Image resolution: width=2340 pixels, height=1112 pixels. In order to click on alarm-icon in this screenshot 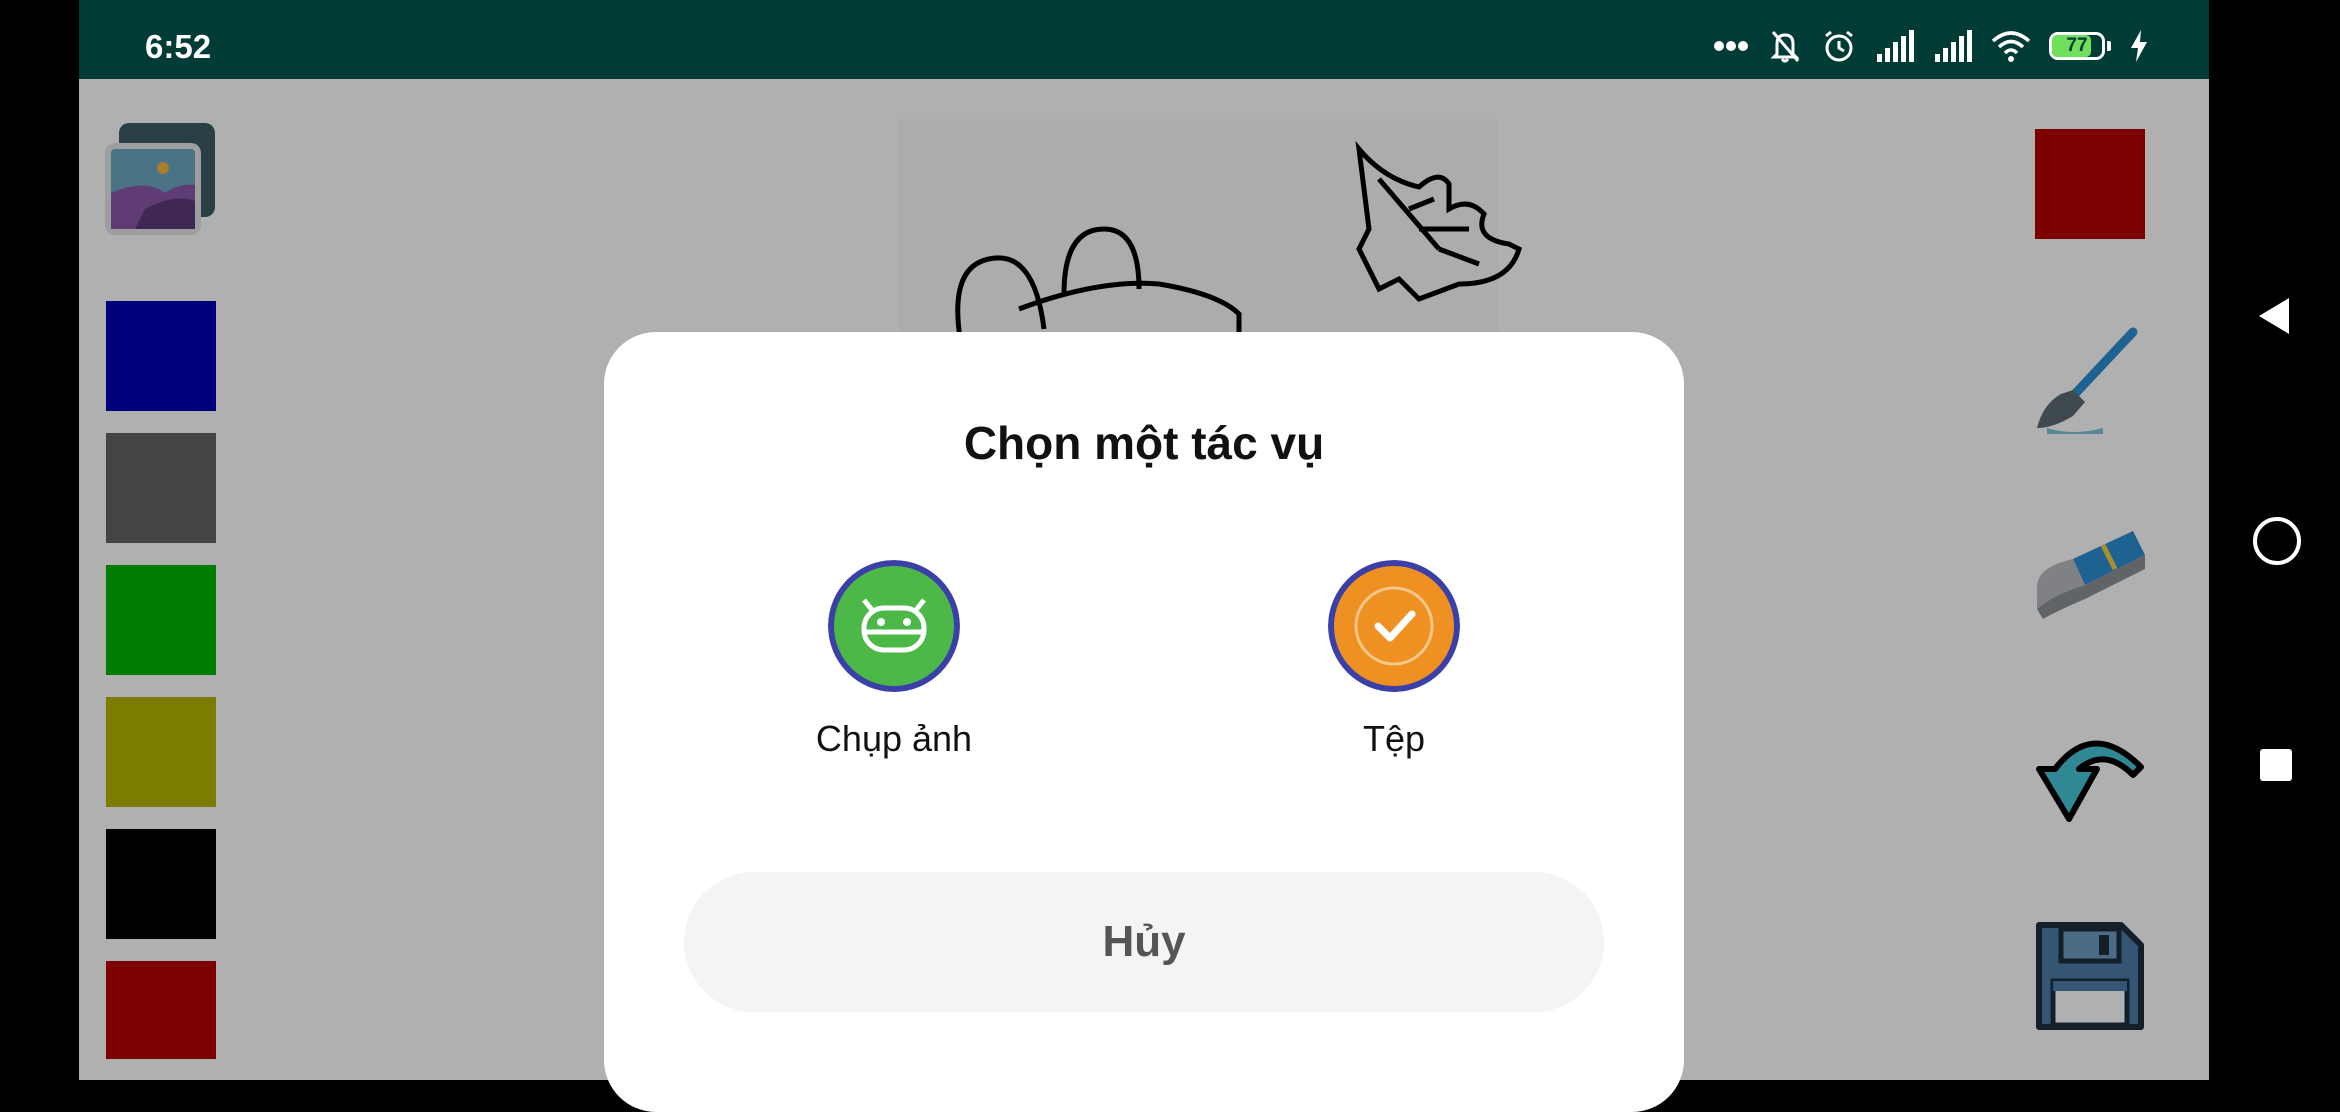, I will do `click(1839, 46)`.